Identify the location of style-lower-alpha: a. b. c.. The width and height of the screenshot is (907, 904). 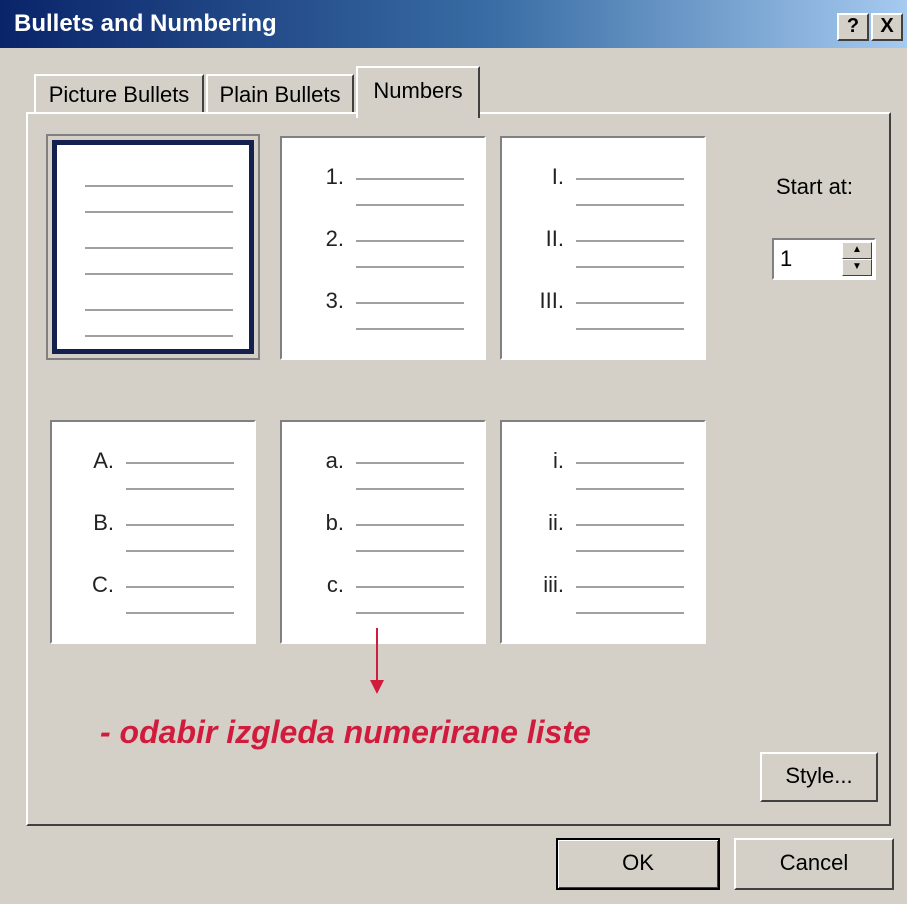
(383, 532).